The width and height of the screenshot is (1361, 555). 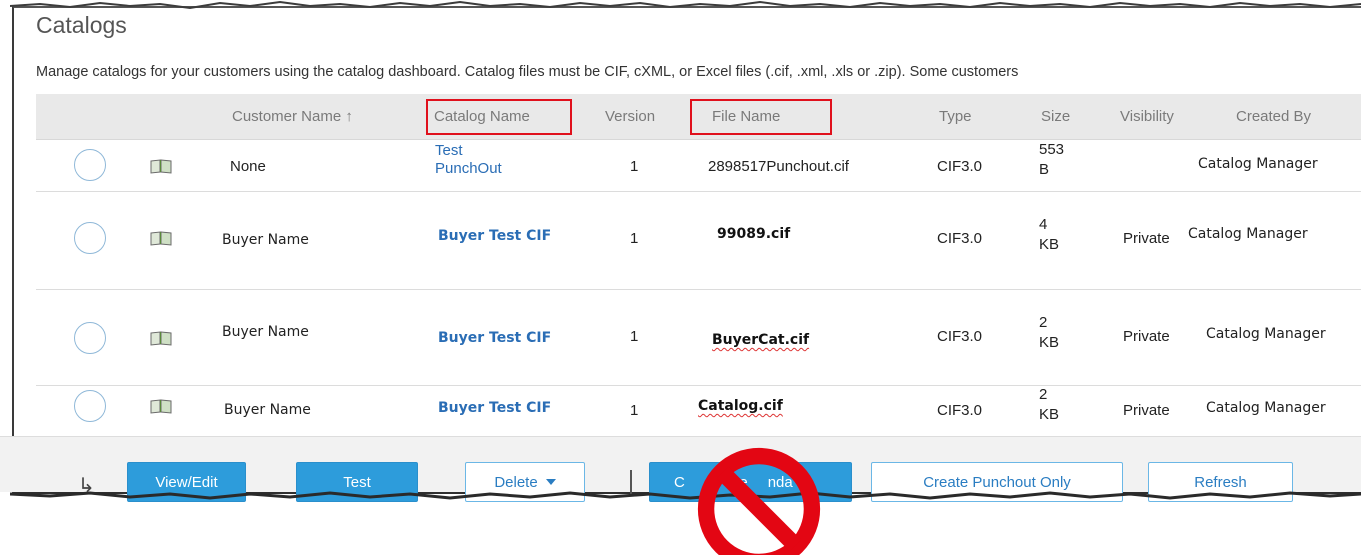 What do you see at coordinates (550, 482) in the screenshot?
I see `chevron-down-icon` at bounding box center [550, 482].